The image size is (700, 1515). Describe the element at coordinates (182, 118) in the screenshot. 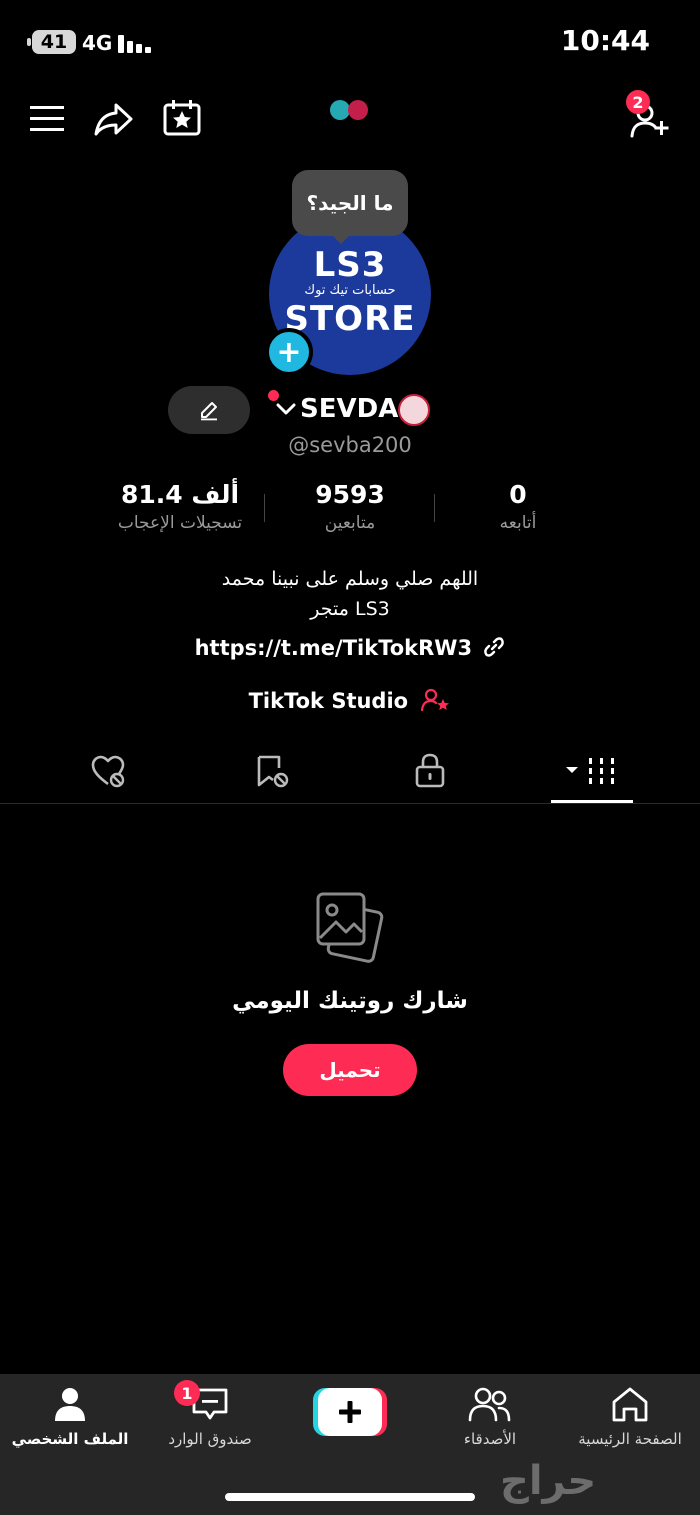

I see `calendar-star-icon` at that location.